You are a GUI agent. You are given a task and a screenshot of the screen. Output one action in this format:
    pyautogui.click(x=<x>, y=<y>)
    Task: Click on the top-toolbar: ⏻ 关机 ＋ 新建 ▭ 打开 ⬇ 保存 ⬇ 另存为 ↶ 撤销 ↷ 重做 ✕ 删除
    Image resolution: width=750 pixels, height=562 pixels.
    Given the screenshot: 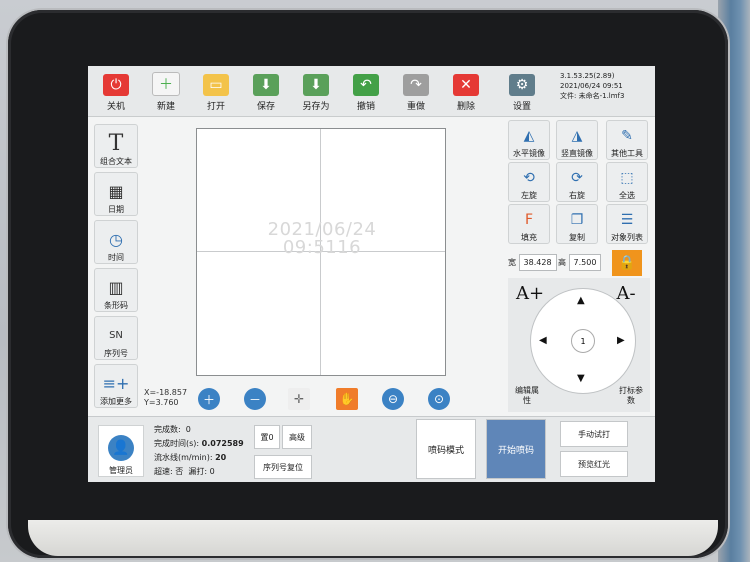 What is the action you would take?
    pyautogui.click(x=371, y=91)
    